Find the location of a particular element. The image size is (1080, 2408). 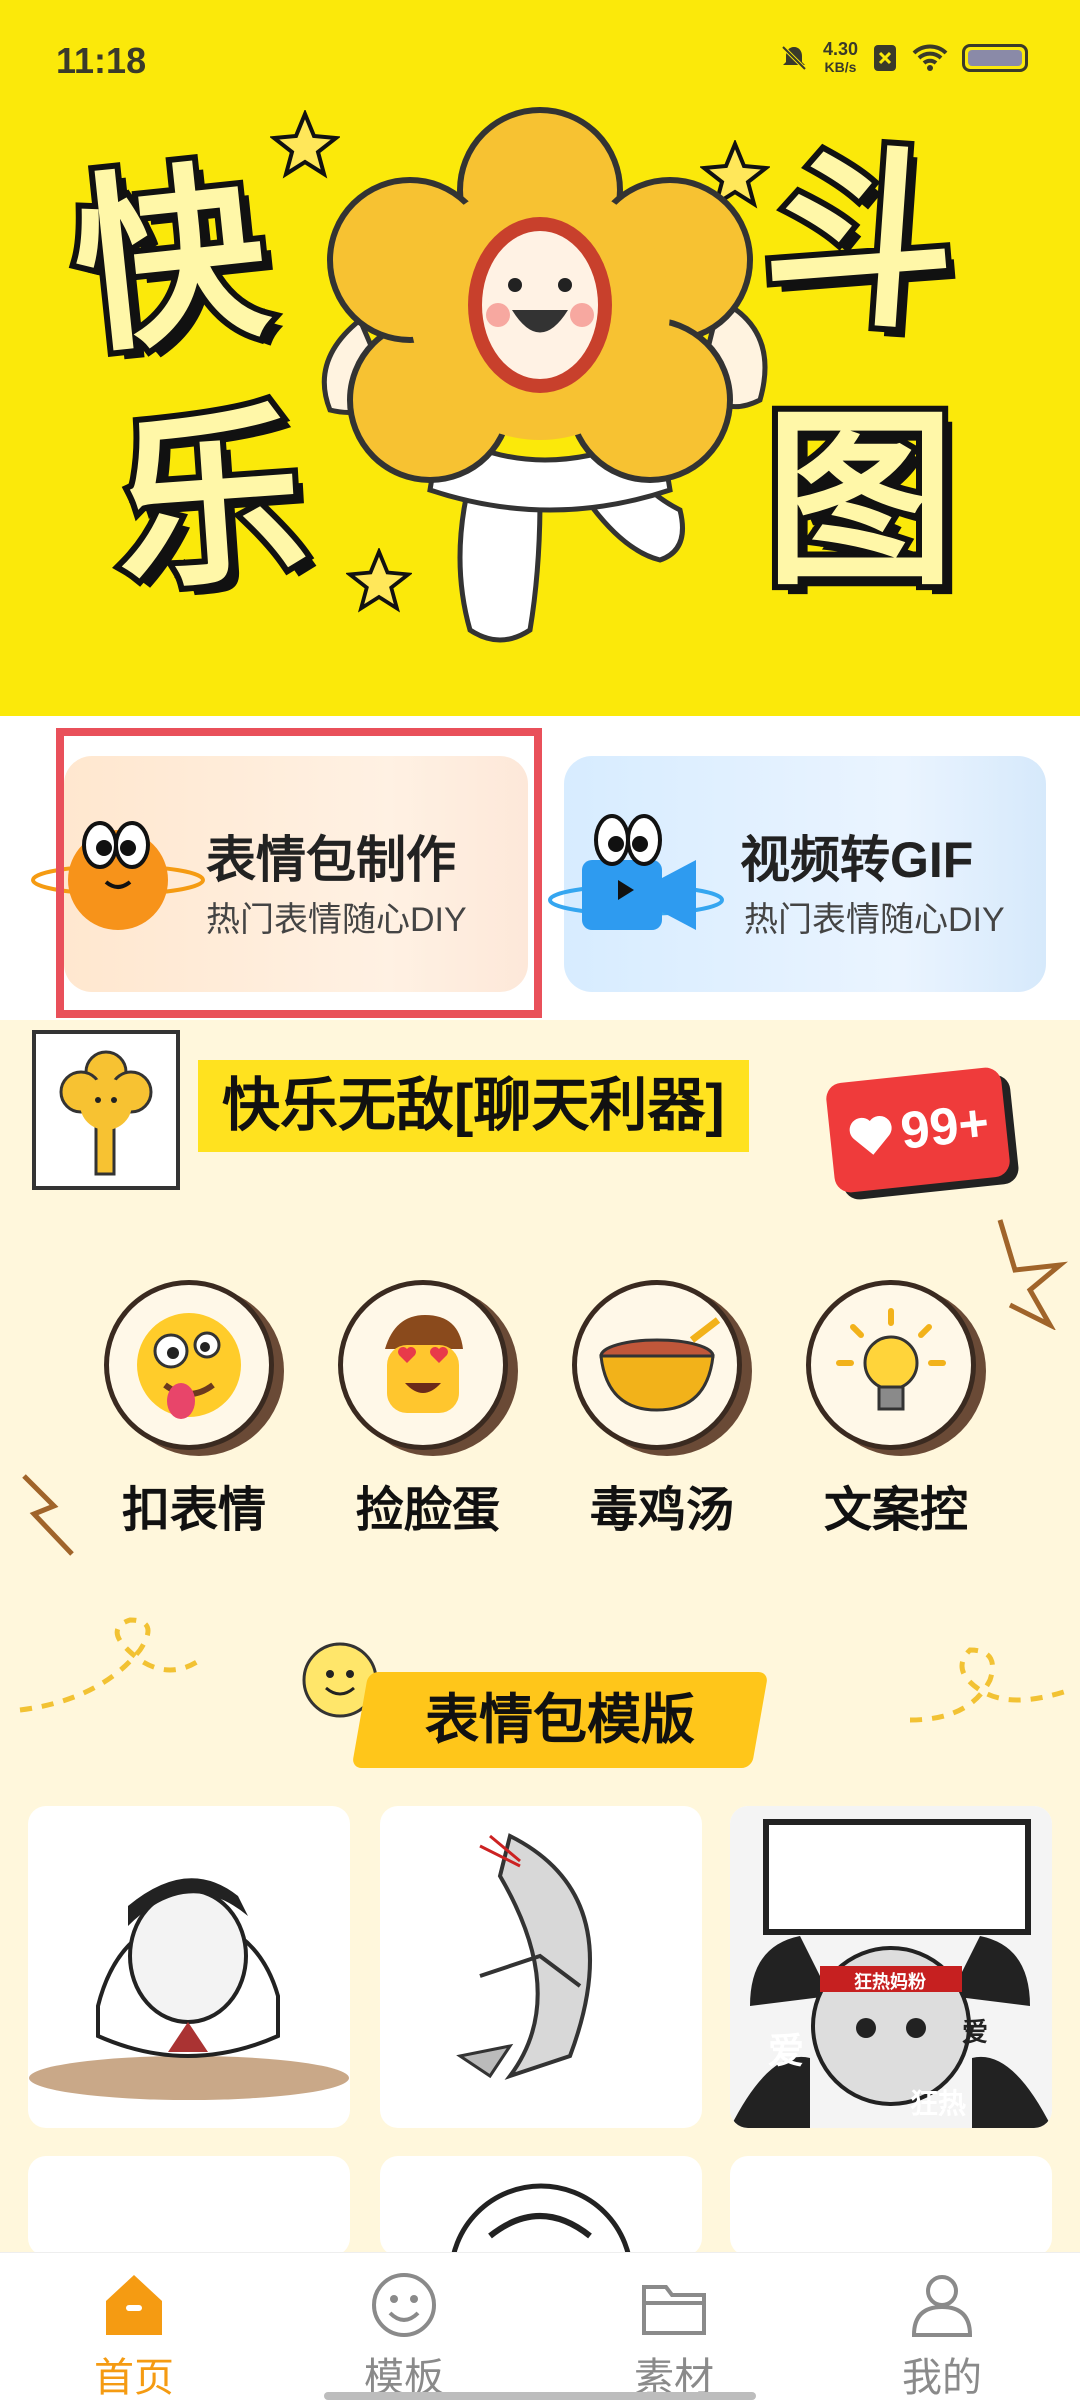

nav-item-home: 首页 is located at coordinates (134, 2335).